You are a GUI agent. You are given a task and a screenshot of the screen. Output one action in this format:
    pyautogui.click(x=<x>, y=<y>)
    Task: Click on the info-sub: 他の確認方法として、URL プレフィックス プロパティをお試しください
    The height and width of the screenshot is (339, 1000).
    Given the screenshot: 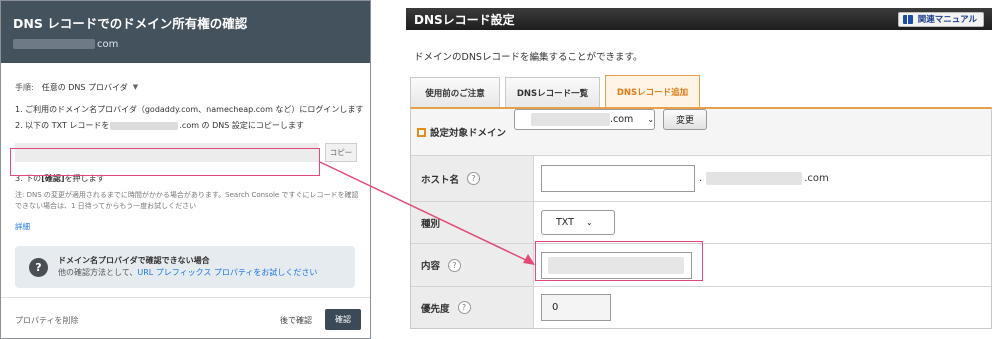 What is the action you would take?
    pyautogui.click(x=187, y=273)
    